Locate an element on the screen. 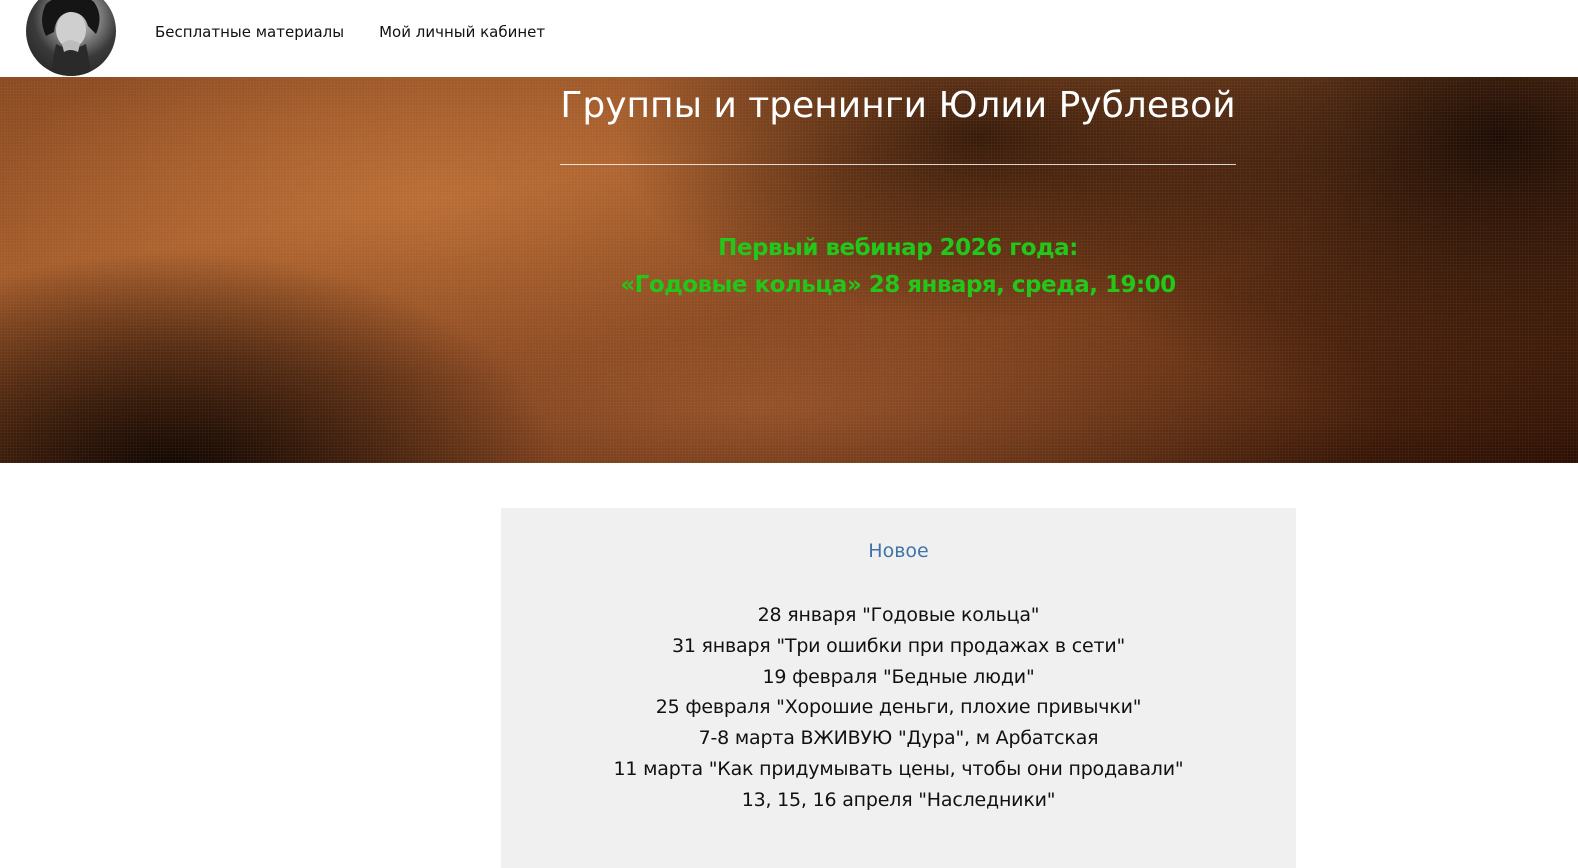 The image size is (1578, 868). announcement-line: «Годовые кольца» 28 января, среда, 19:00 is located at coordinates (898, 285).